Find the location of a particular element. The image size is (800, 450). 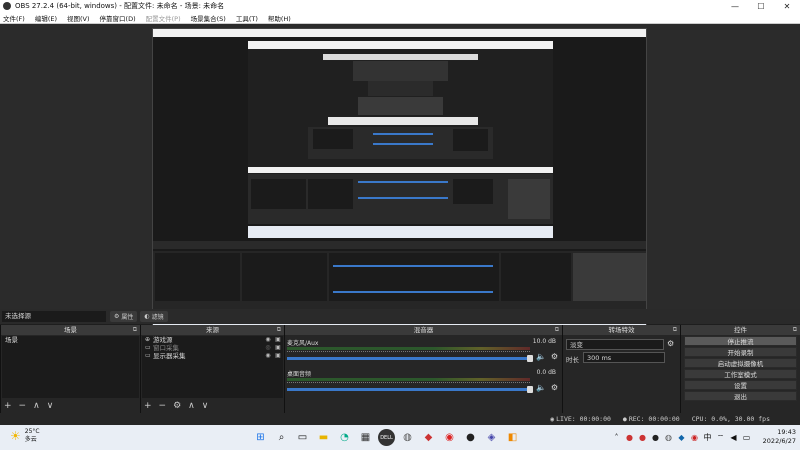

visibility-eye-off-icon: ◎ is located at coordinates (268, 348).